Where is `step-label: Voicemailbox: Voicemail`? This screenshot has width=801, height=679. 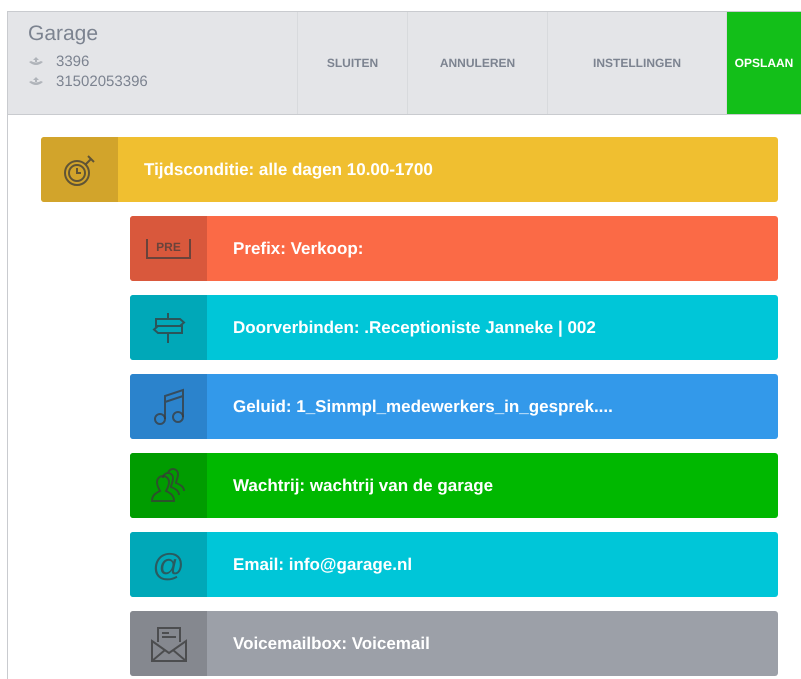 step-label: Voicemailbox: Voicemail is located at coordinates (331, 643).